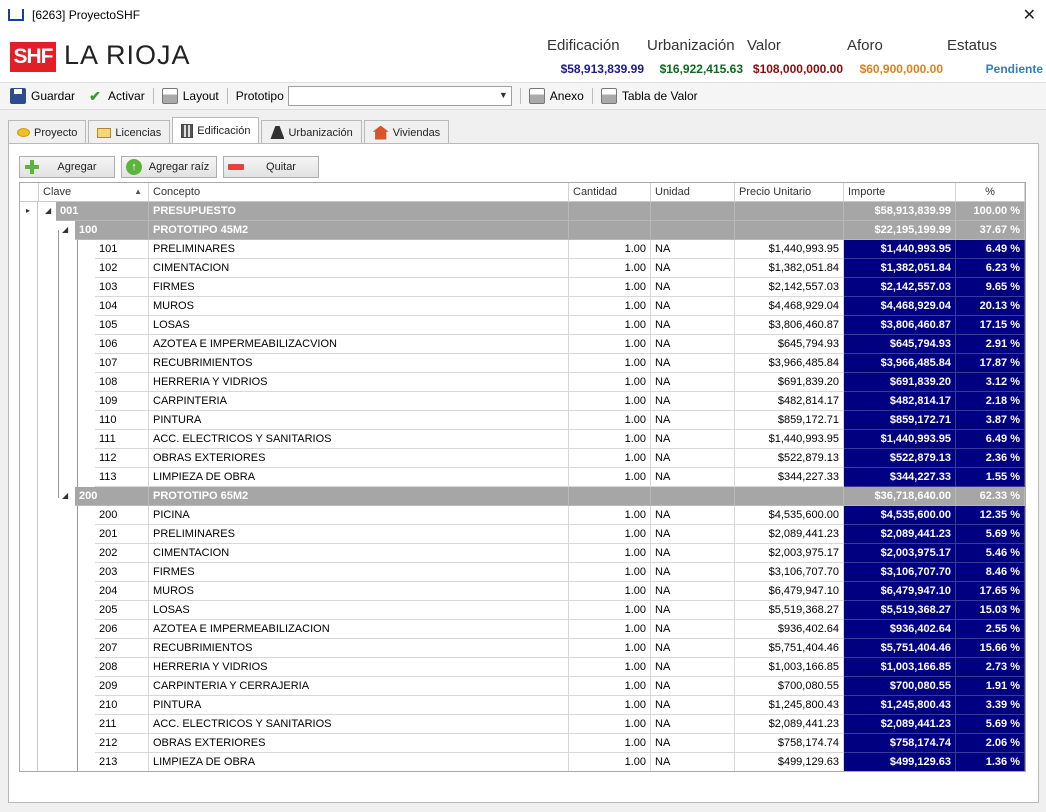  What do you see at coordinates (900, 477) in the screenshot?
I see `importe-cell: $344,227.33` at bounding box center [900, 477].